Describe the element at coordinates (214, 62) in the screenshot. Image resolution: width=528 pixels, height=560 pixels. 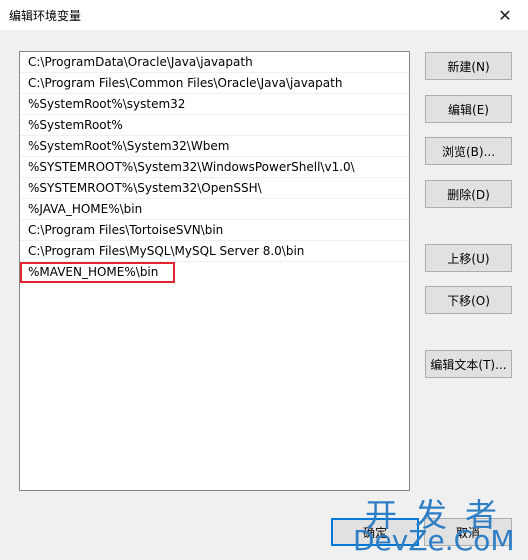
I see `list-item: C:\ProgramData\Oracle\Java\javapath` at that location.